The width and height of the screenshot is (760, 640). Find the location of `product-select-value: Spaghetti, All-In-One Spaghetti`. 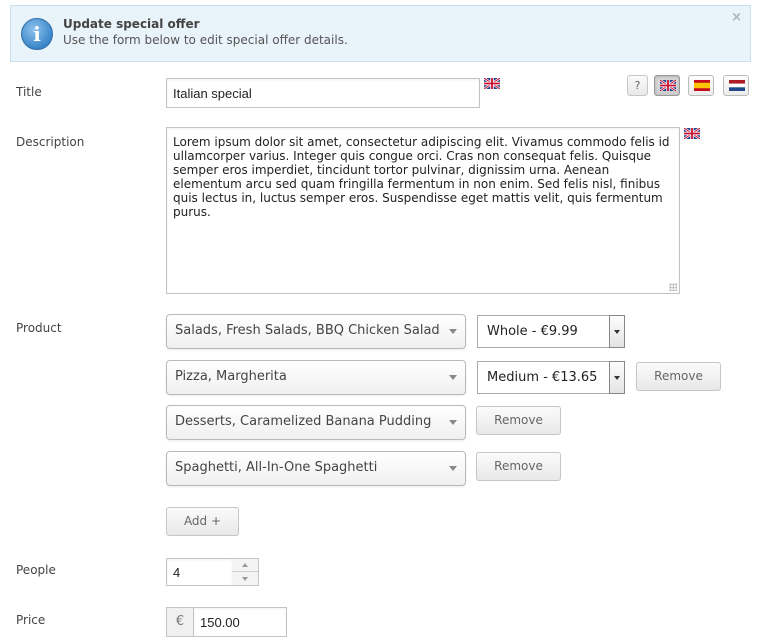

product-select-value: Spaghetti, All-In-One Spaghetti is located at coordinates (276, 467).